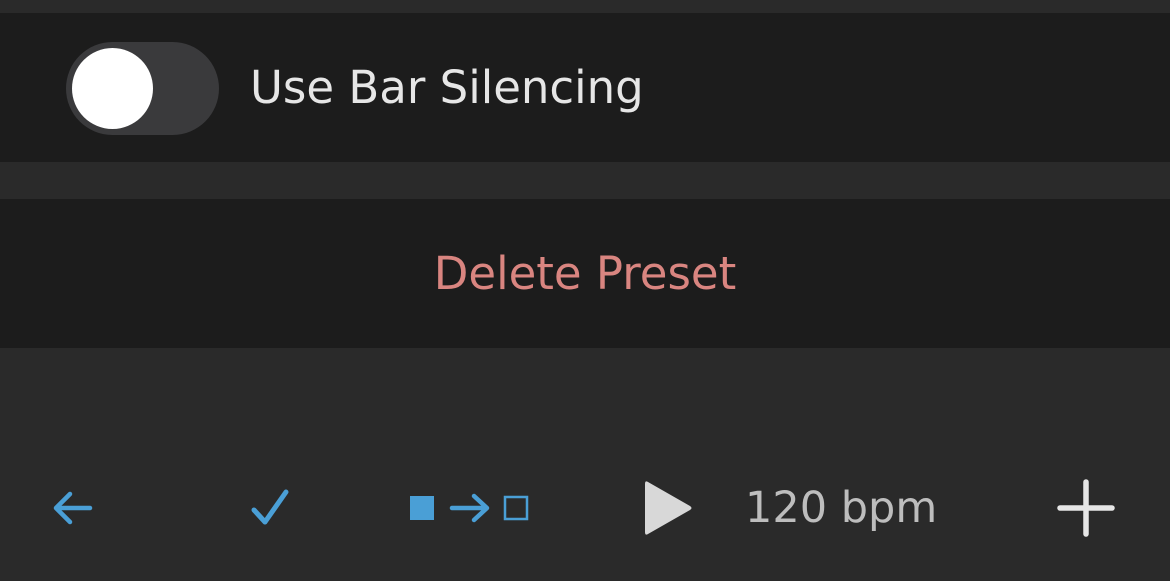 This screenshot has width=1170, height=581. I want to click on delete-preset-label: Delete Preset, so click(585, 273).